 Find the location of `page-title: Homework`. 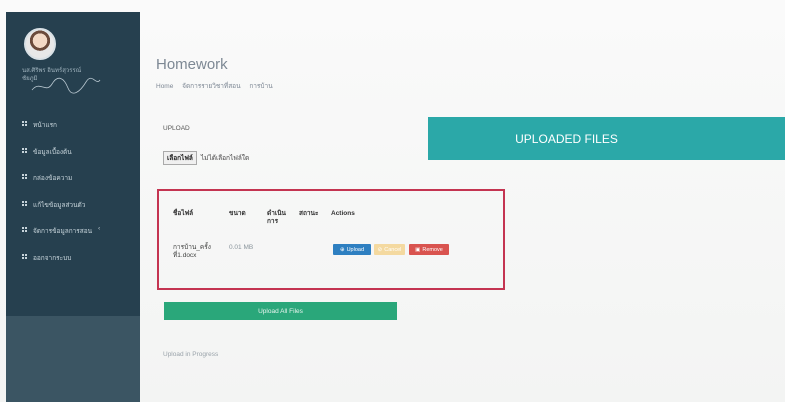

page-title: Homework is located at coordinates (192, 64).